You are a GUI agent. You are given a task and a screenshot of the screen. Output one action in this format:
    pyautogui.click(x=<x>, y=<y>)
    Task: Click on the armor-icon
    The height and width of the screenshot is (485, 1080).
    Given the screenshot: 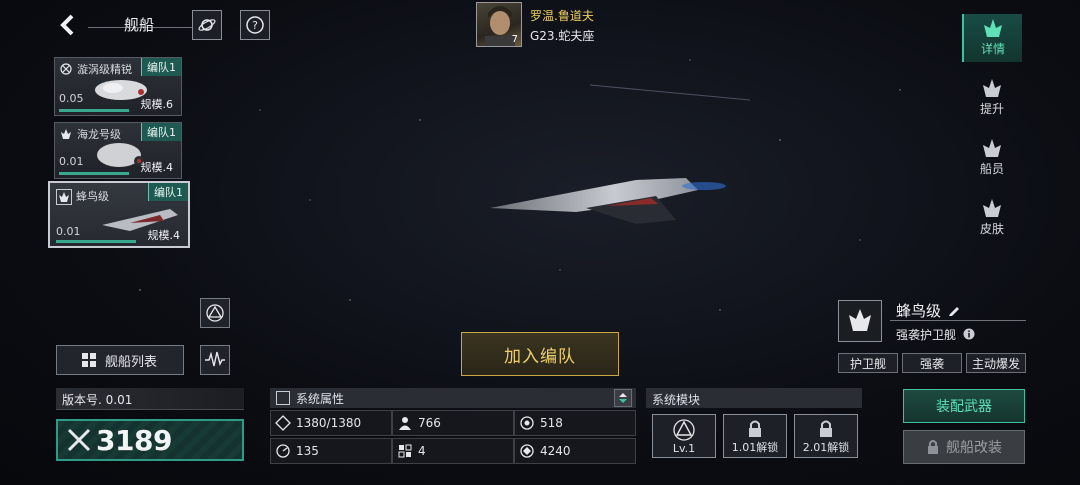 What is the action you would take?
    pyautogui.click(x=283, y=423)
    